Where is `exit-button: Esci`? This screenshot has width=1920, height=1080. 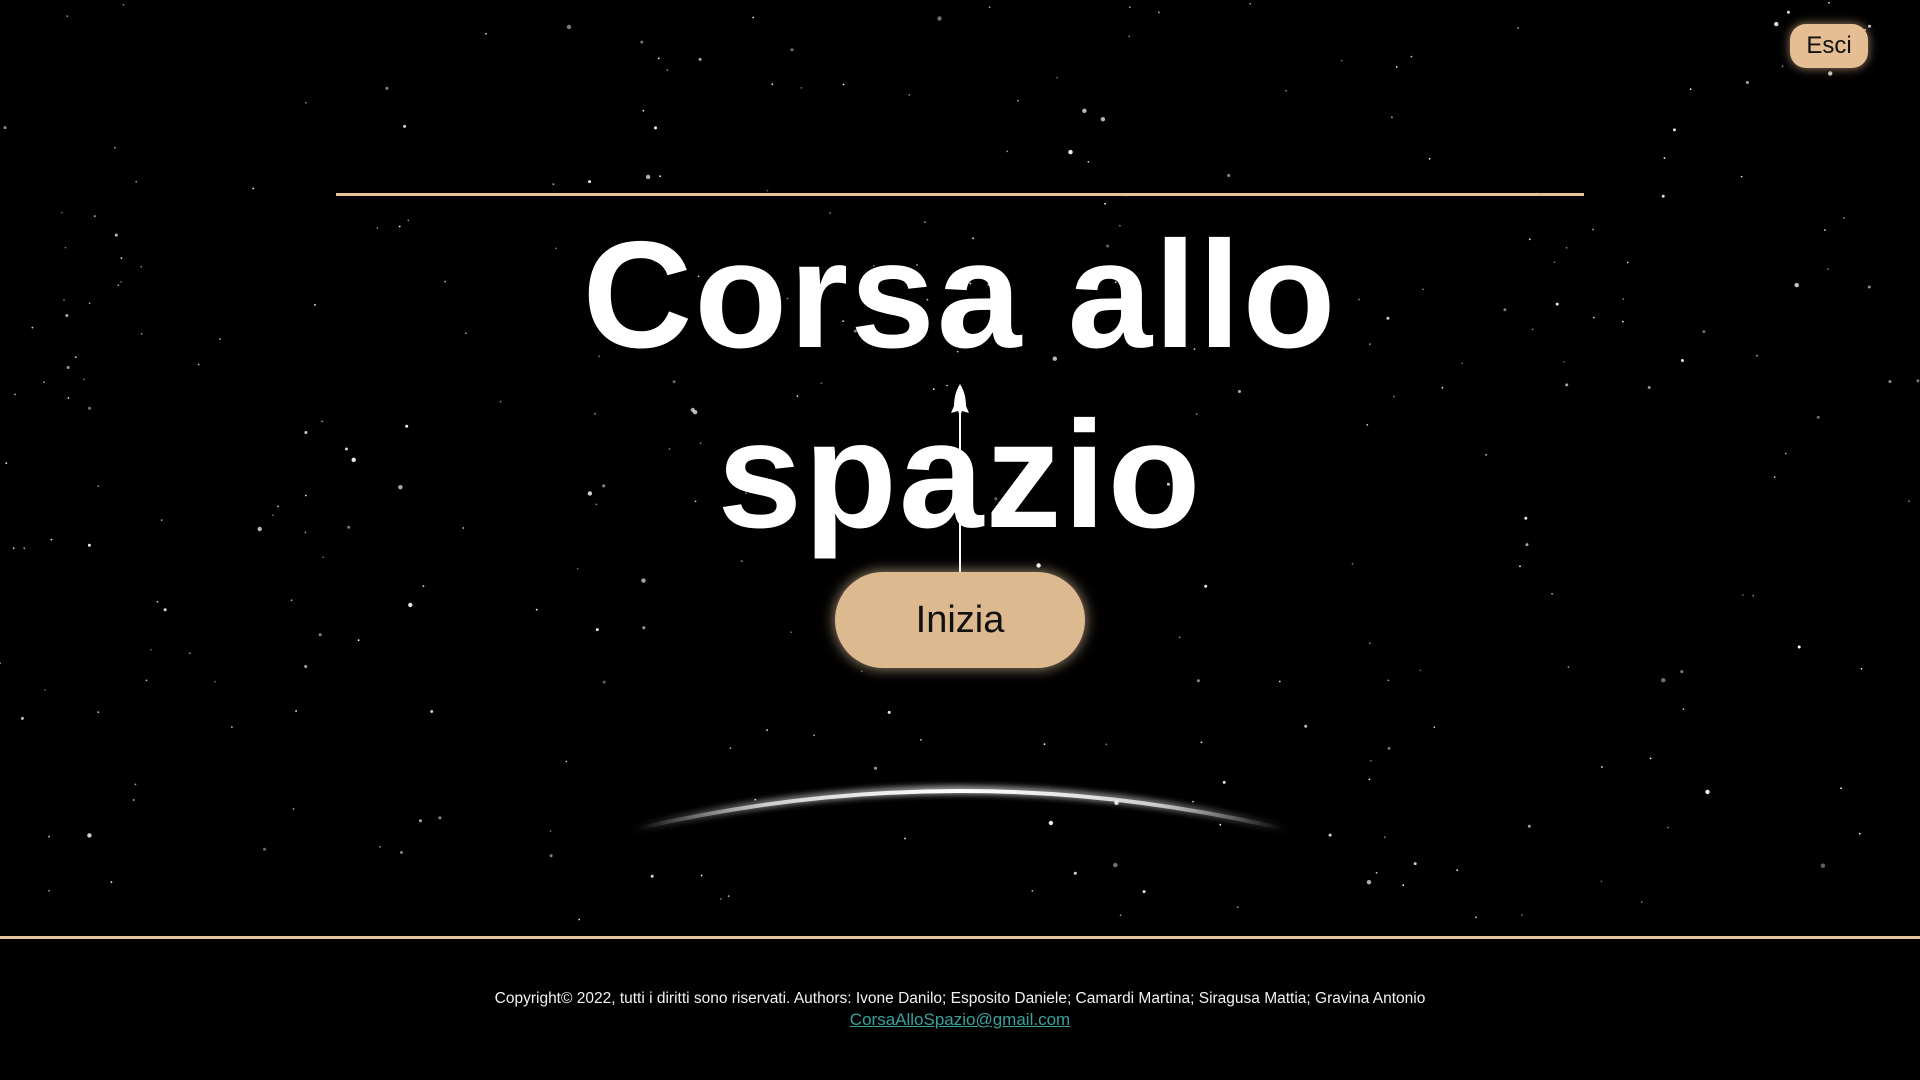 exit-button: Esci is located at coordinates (1829, 46).